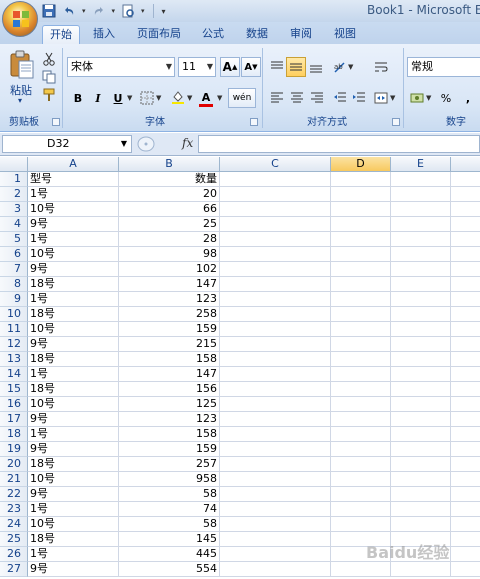 The image size is (480, 579). Describe the element at coordinates (14, 374) in the screenshot. I see `row-header: 14` at that location.